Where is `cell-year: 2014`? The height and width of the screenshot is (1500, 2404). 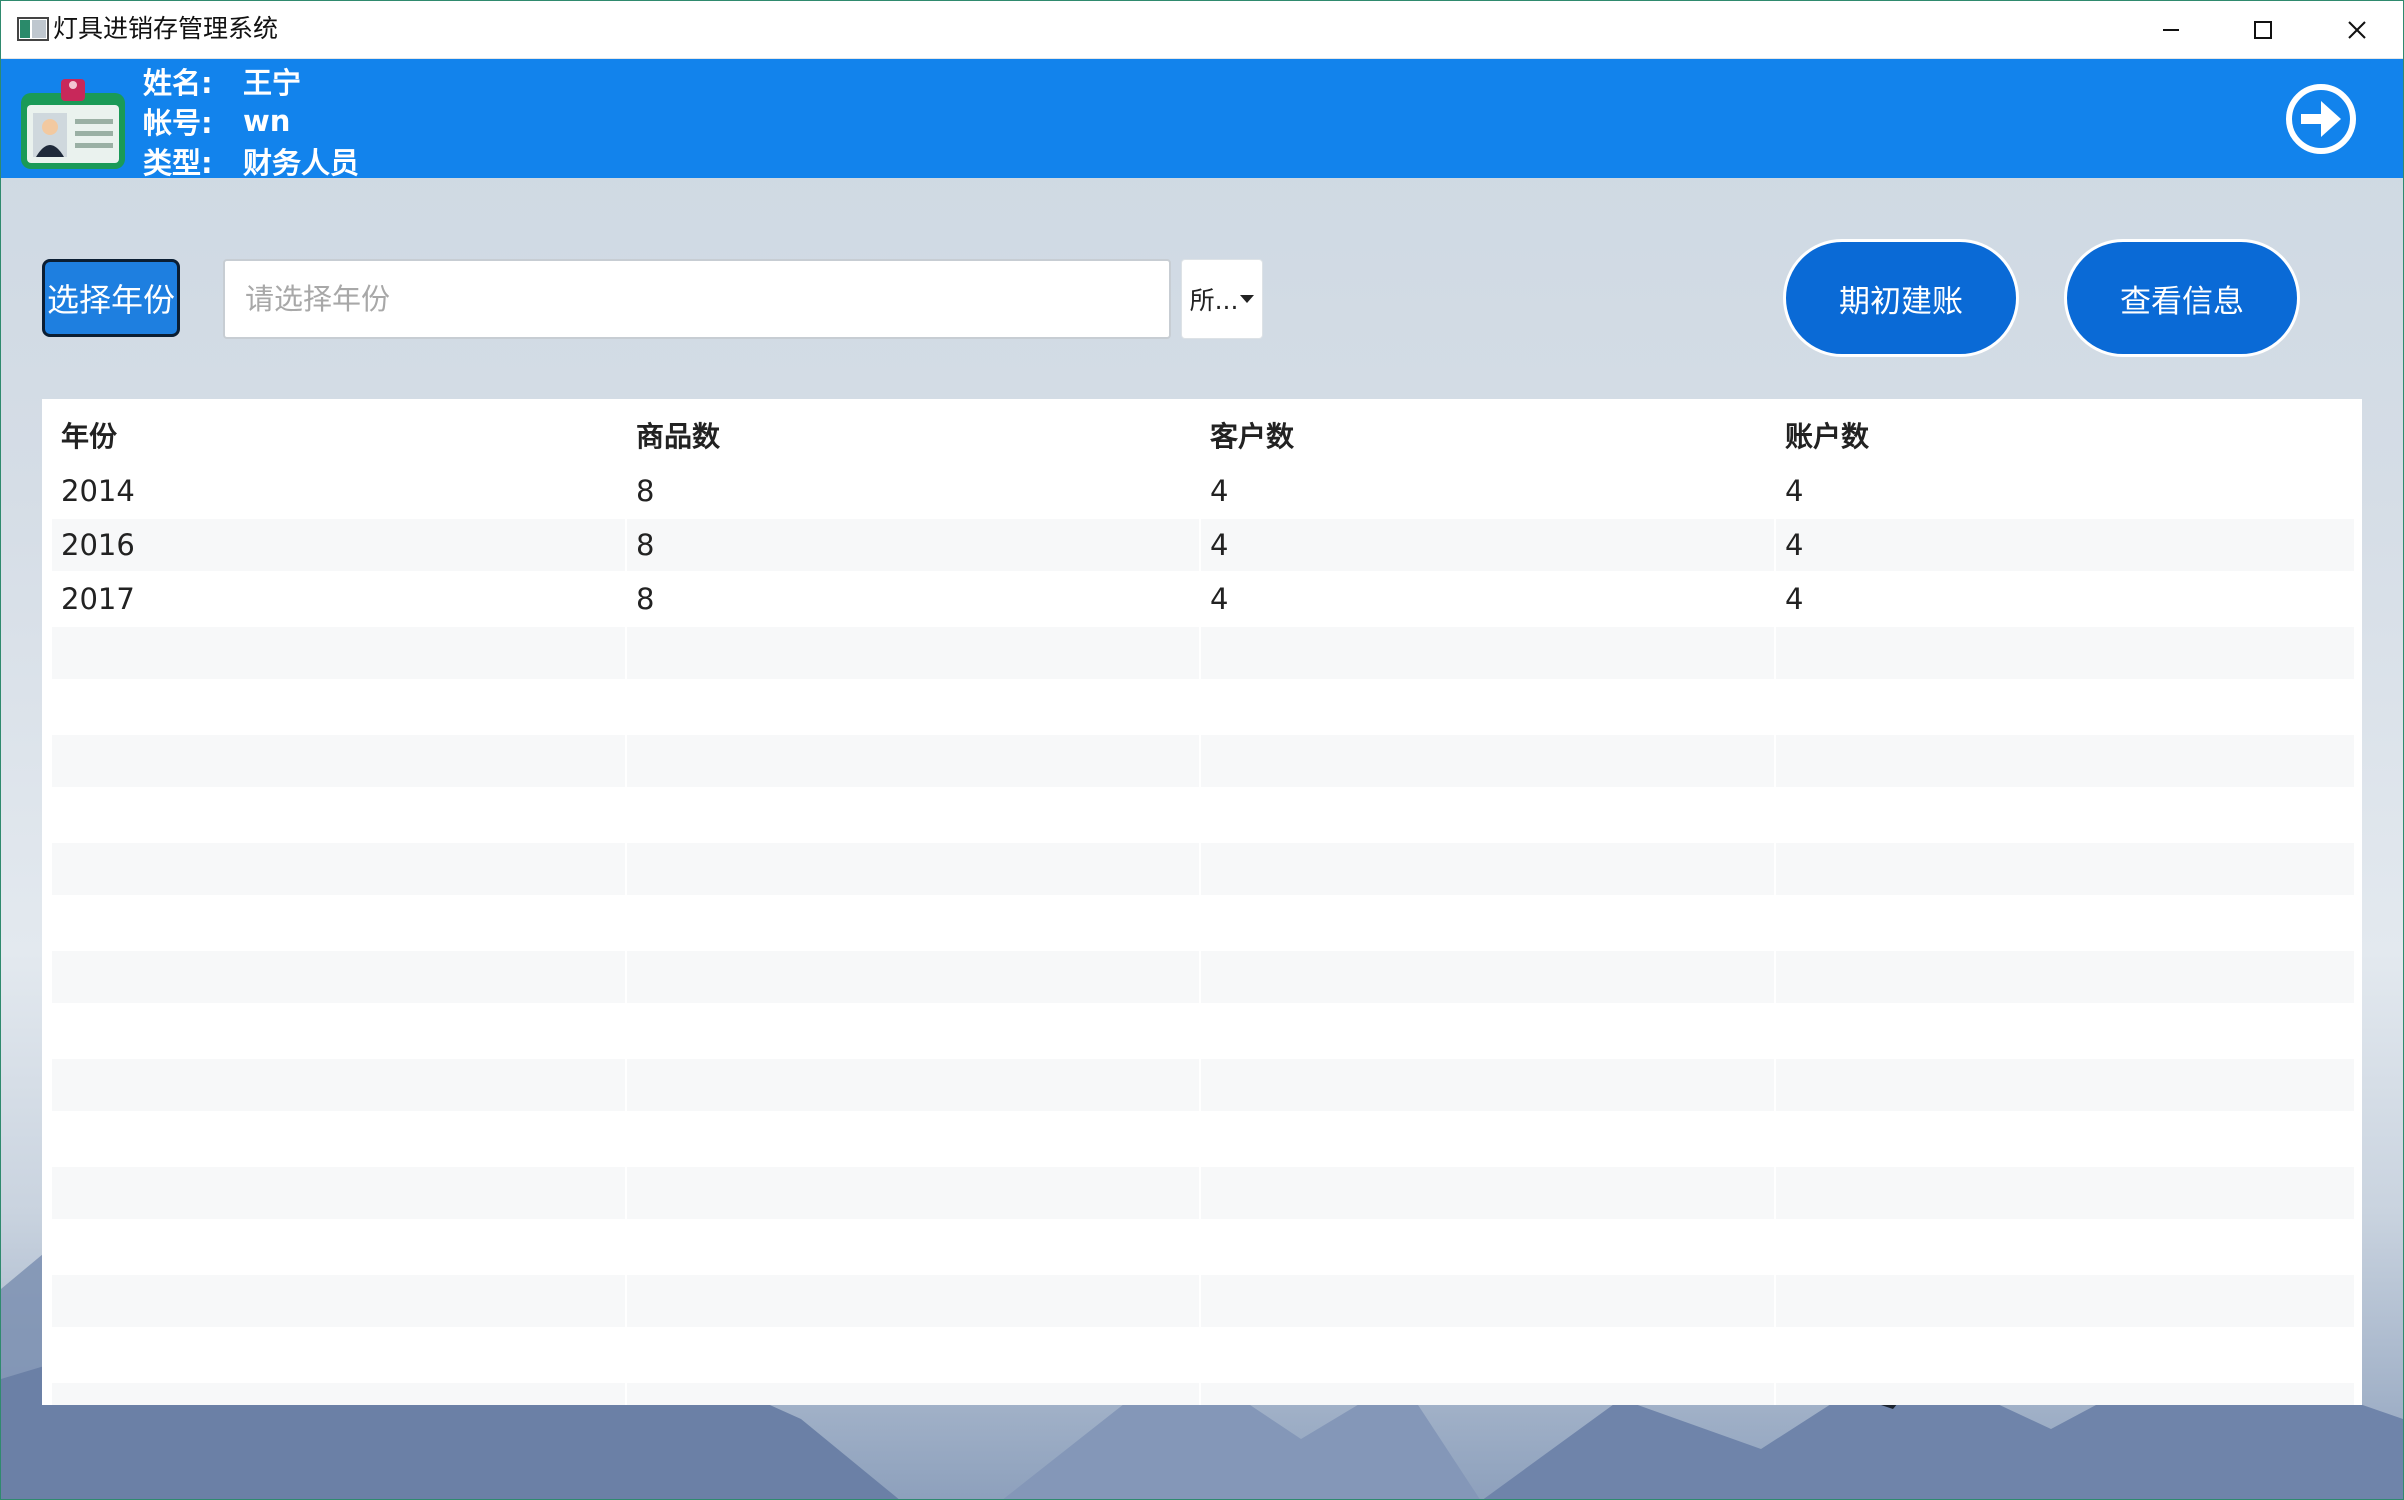 cell-year: 2014 is located at coordinates (98, 491).